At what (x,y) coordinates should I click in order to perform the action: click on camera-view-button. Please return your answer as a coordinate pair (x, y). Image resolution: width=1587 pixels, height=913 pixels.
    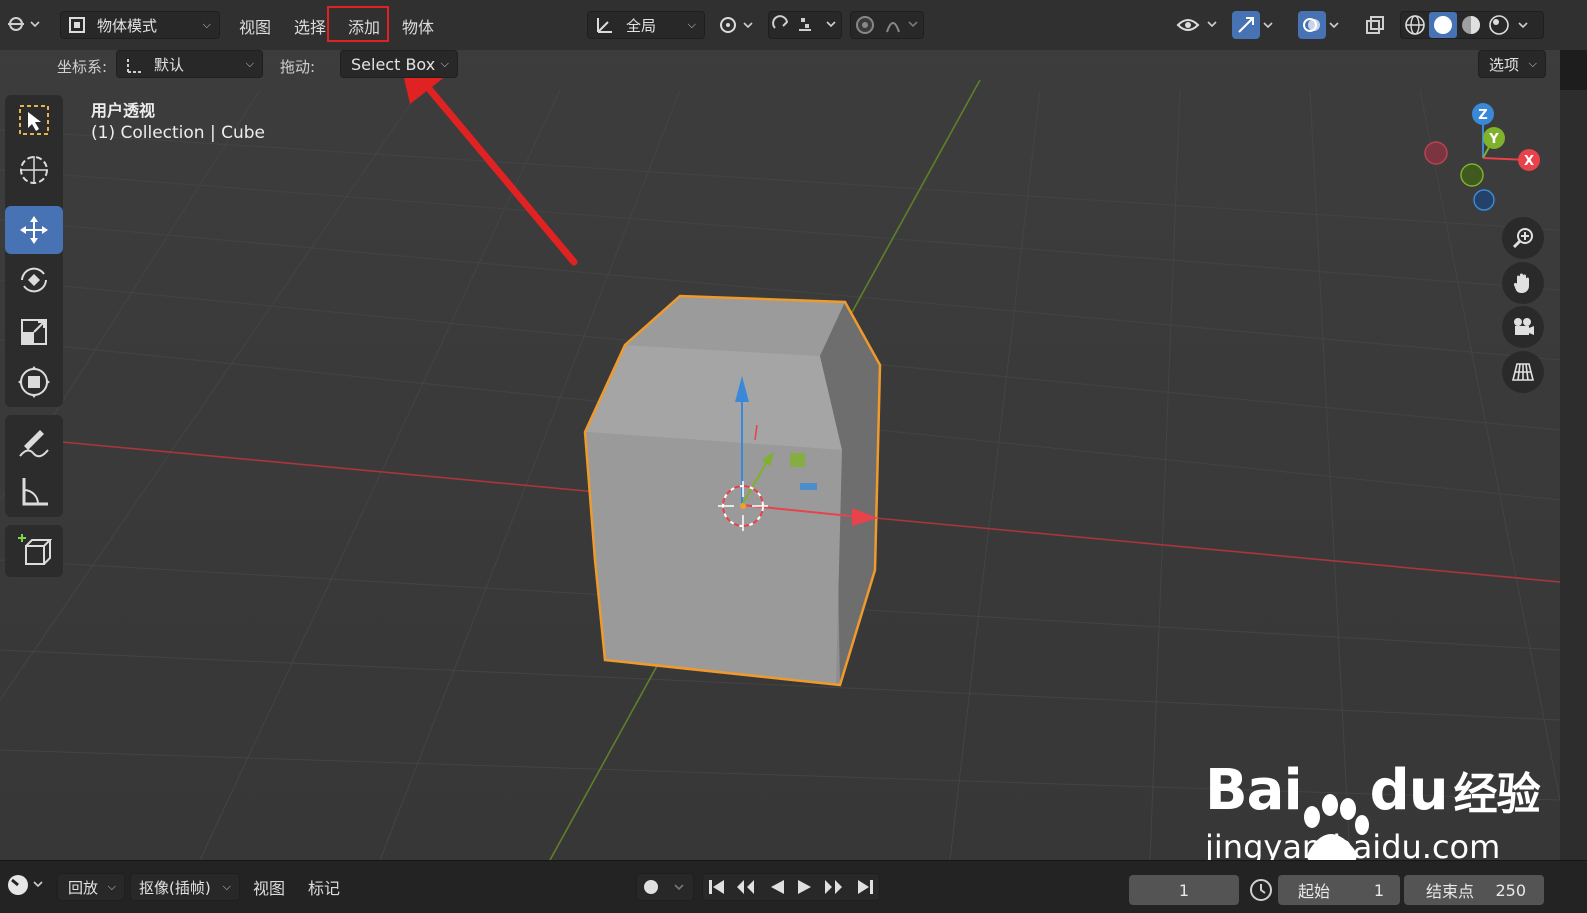
    Looking at the image, I should click on (1523, 327).